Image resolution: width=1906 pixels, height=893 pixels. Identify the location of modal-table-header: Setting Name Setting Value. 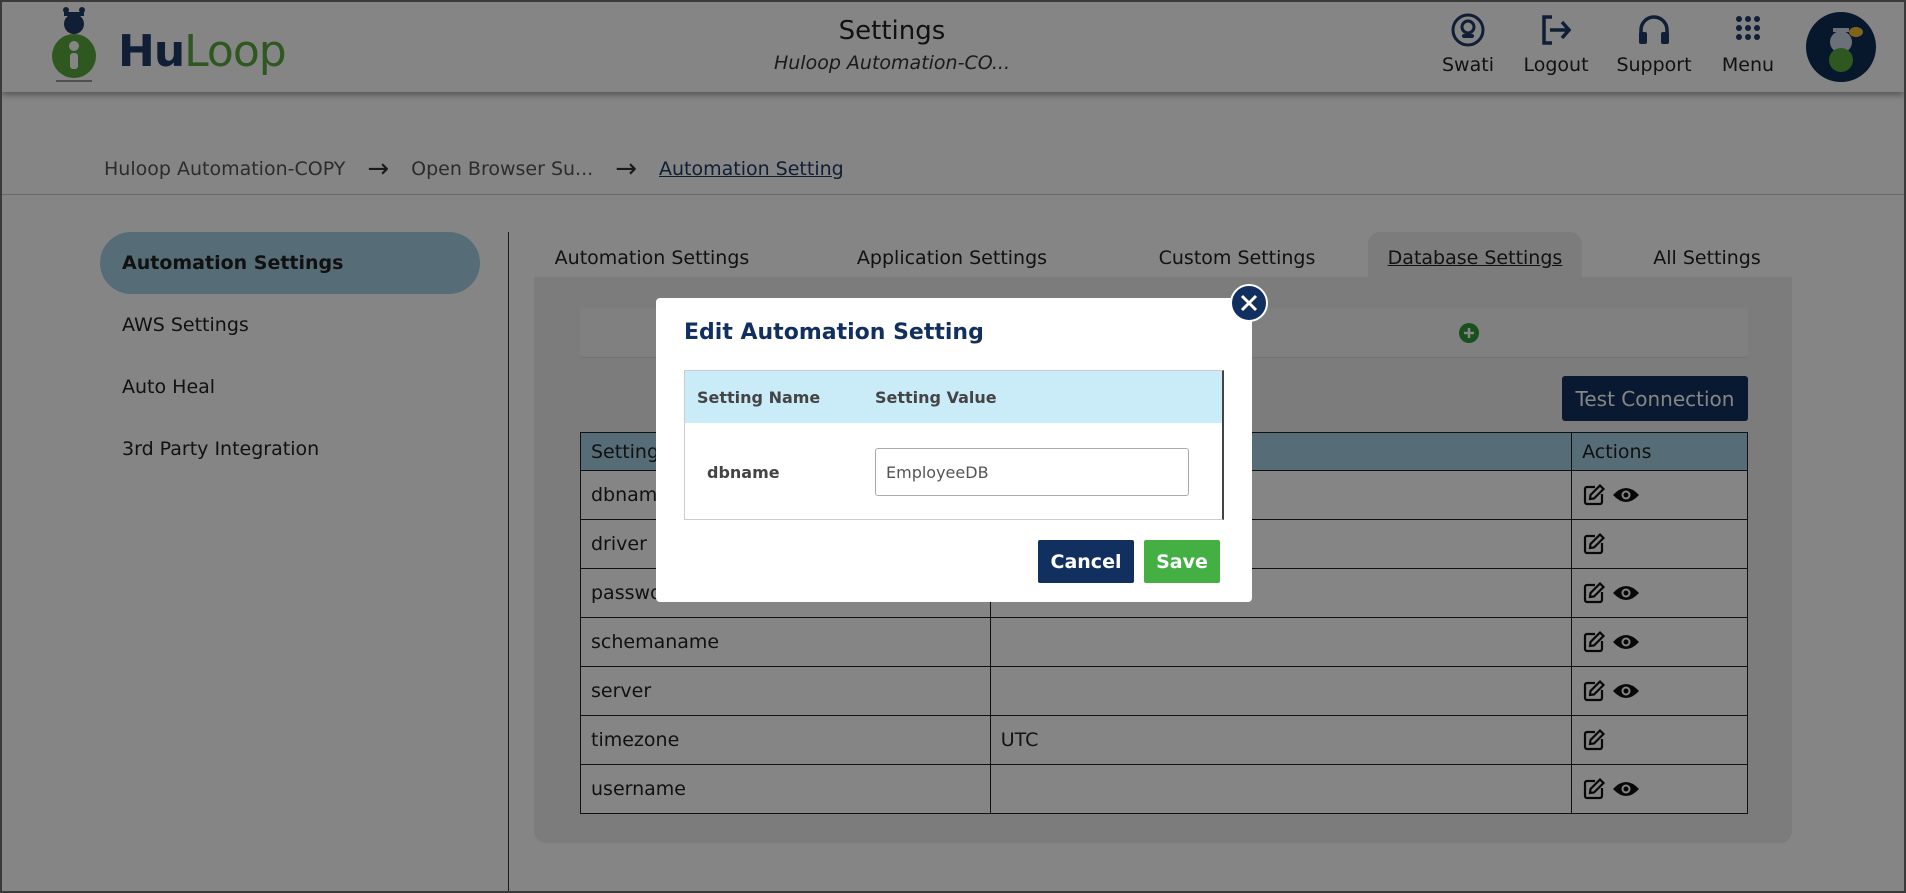
(953, 397).